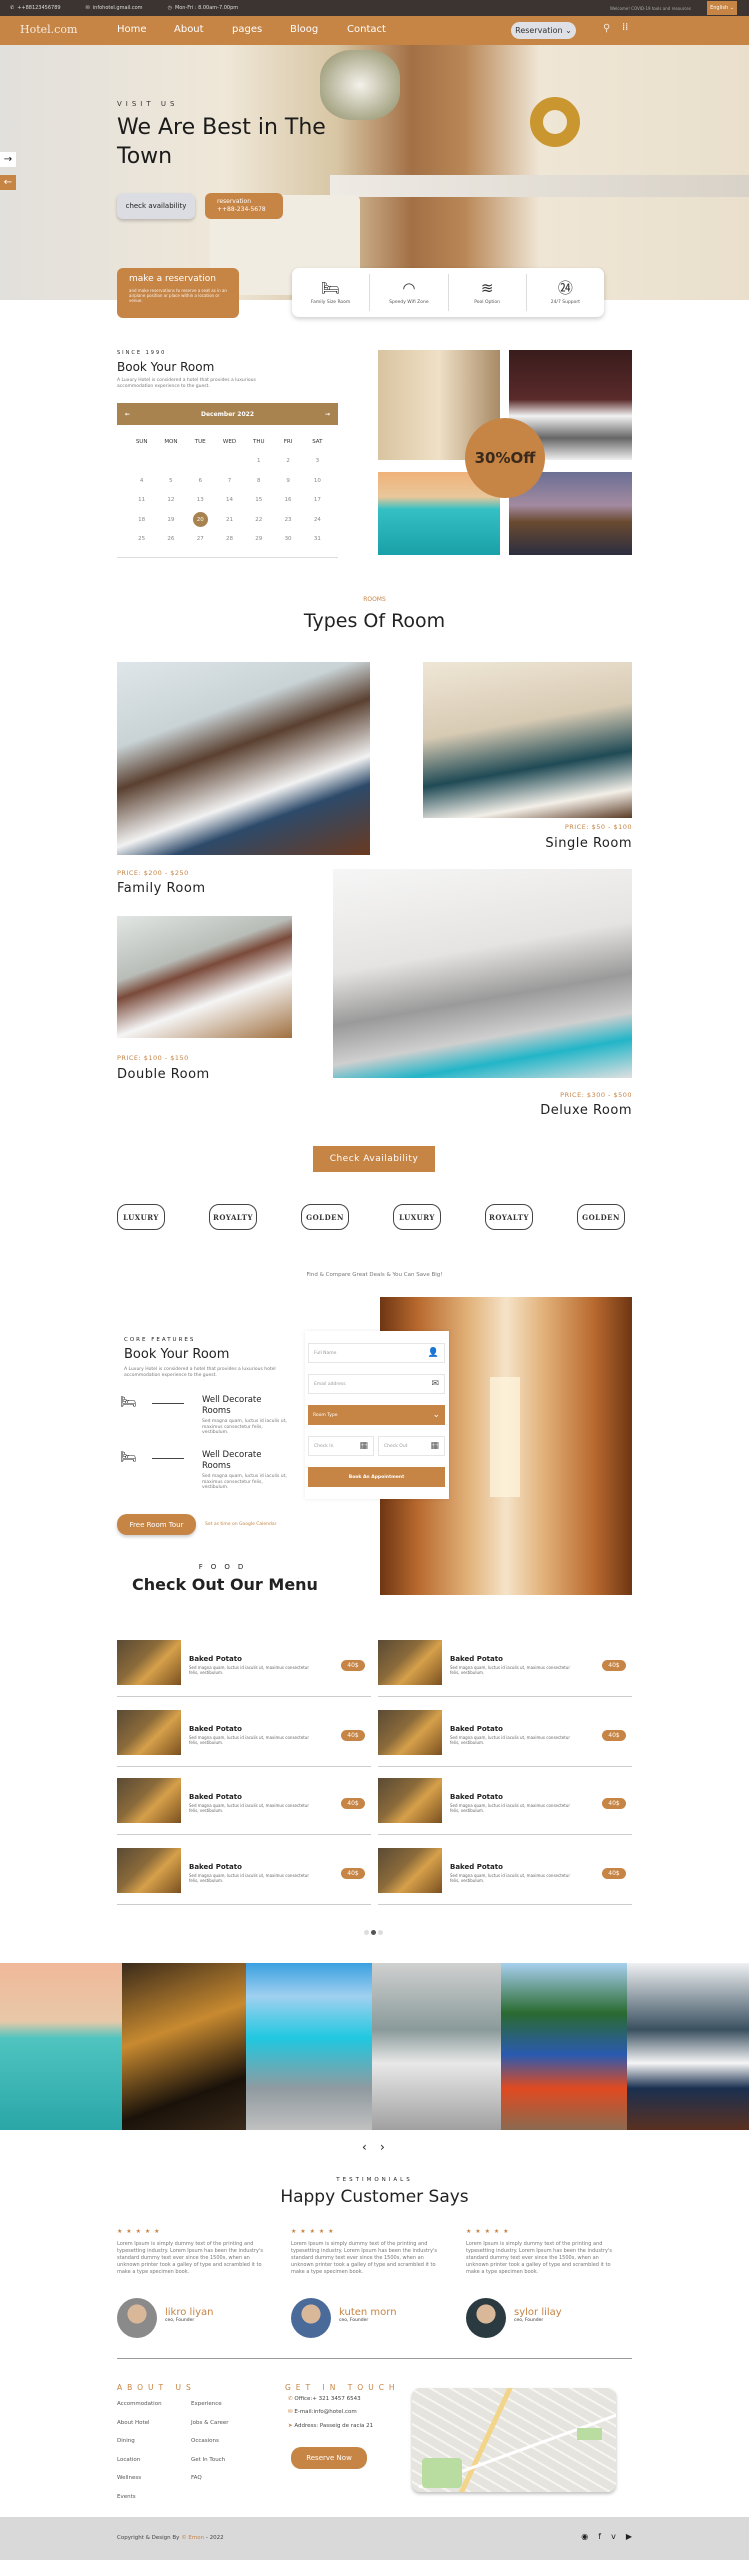  Describe the element at coordinates (241, 1524) in the screenshot. I see `google-calendar-link: Set as time on Google Calendar` at that location.